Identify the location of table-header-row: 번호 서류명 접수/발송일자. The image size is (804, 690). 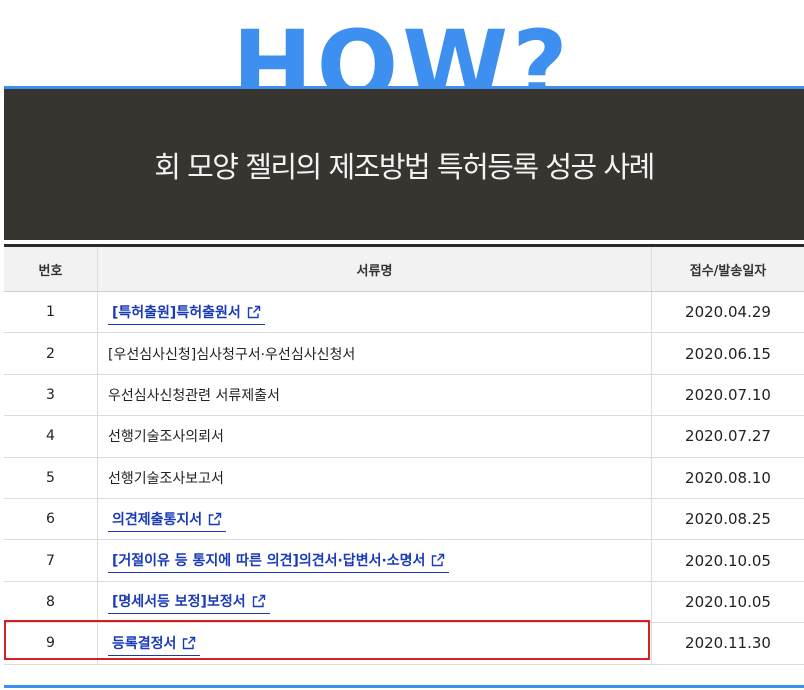
(404, 268).